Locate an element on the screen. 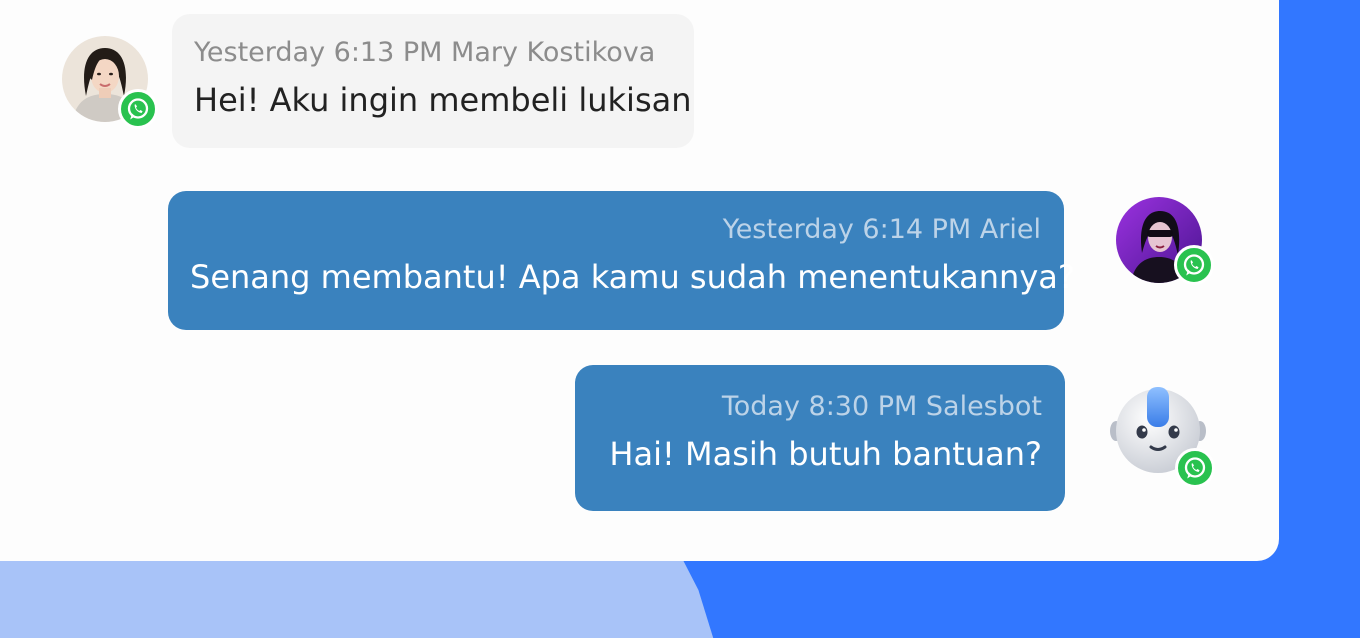 Image resolution: width=1360 pixels, height=638 pixels. message-text: Hai! Masih butuh bantuan? is located at coordinates (825, 454).